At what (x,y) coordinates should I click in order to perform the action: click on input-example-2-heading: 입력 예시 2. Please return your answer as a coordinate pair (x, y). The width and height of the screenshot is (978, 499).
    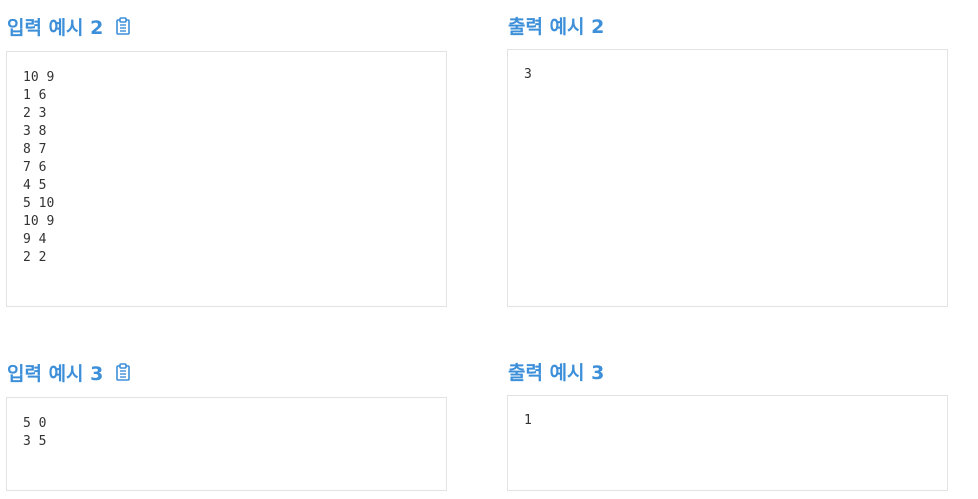
    Looking at the image, I should click on (69, 26).